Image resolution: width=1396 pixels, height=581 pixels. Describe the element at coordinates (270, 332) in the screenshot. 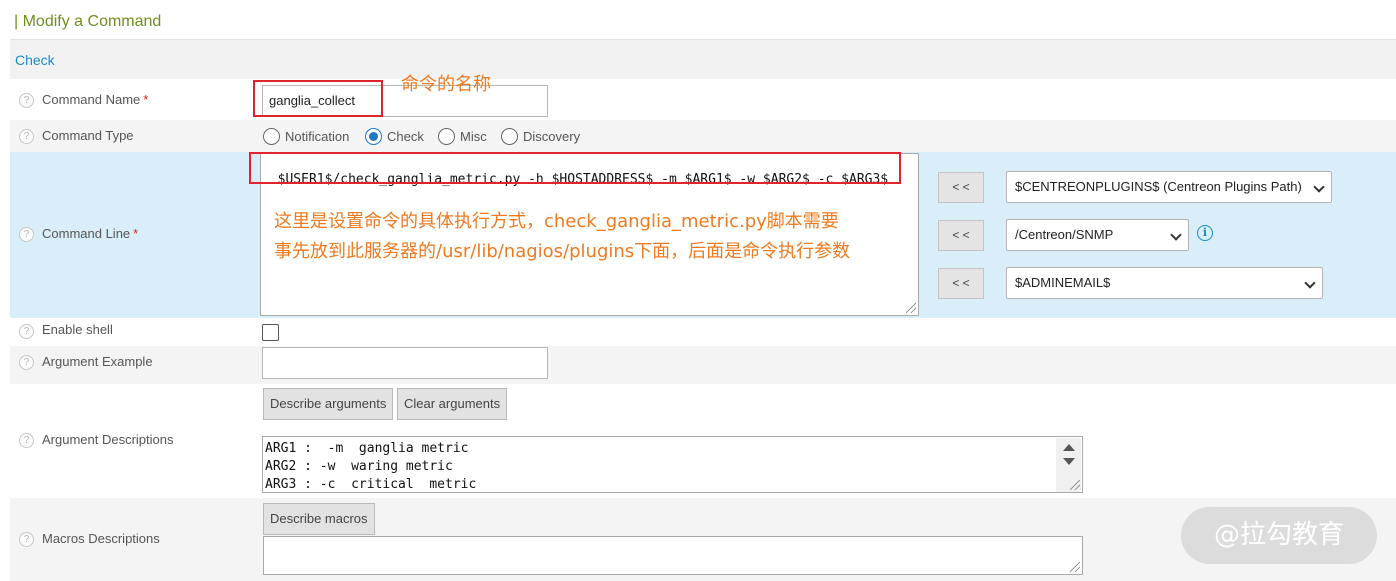

I see `enable-shell-checkbox` at that location.